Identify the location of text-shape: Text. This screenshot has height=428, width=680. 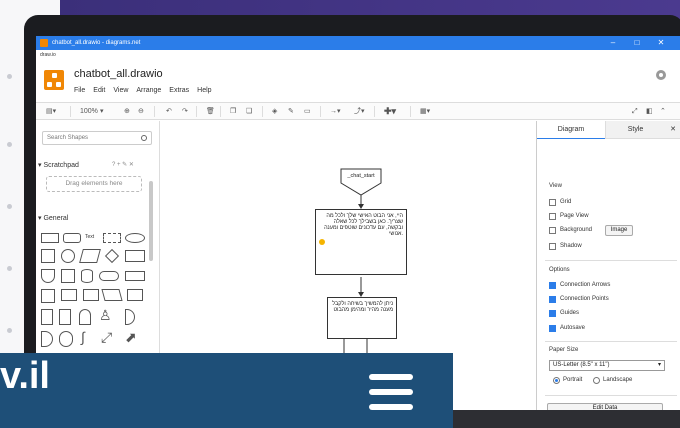
(89, 237).